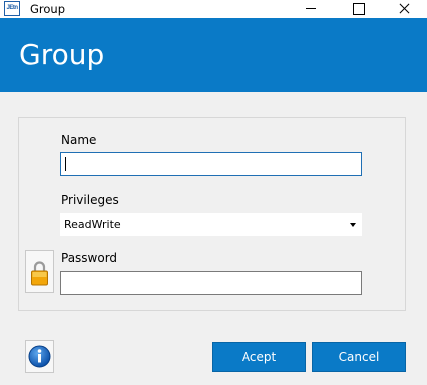 This screenshot has height=385, width=427. Describe the element at coordinates (213, 9) in the screenshot. I see `title-bar: JEtn Group` at that location.